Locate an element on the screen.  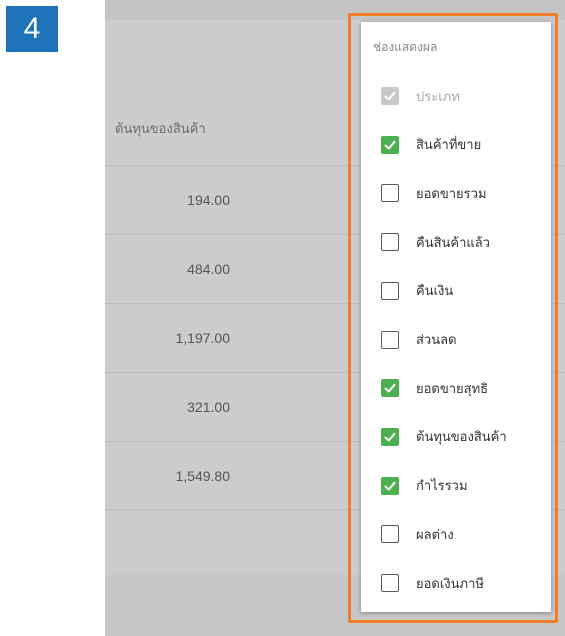
column-option-label: ส่วนลด is located at coordinates (436, 339).